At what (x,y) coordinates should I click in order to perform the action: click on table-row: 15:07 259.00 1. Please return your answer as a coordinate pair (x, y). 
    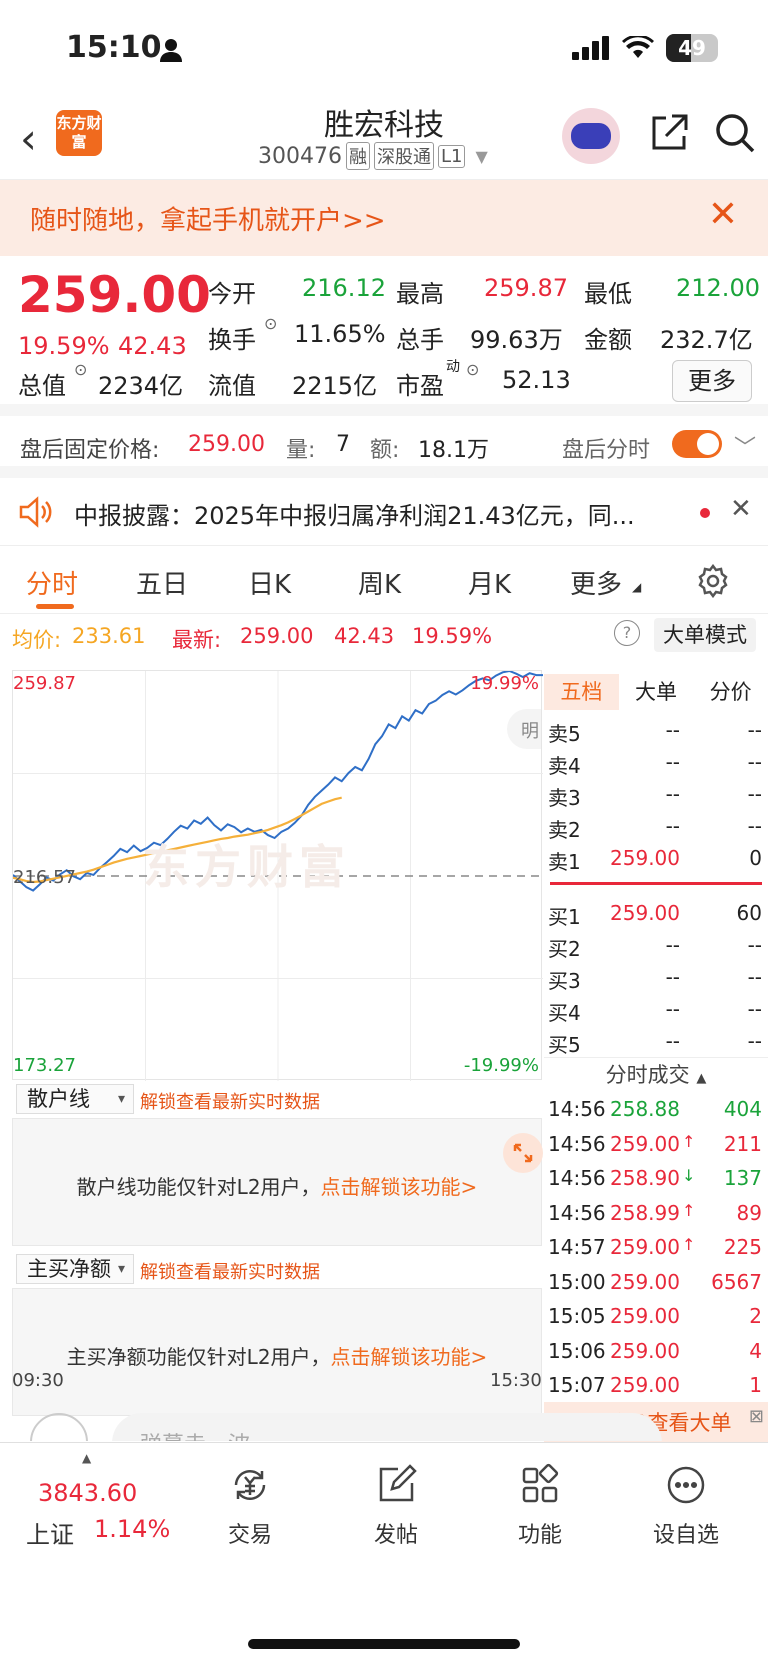
    Looking at the image, I should click on (655, 1385).